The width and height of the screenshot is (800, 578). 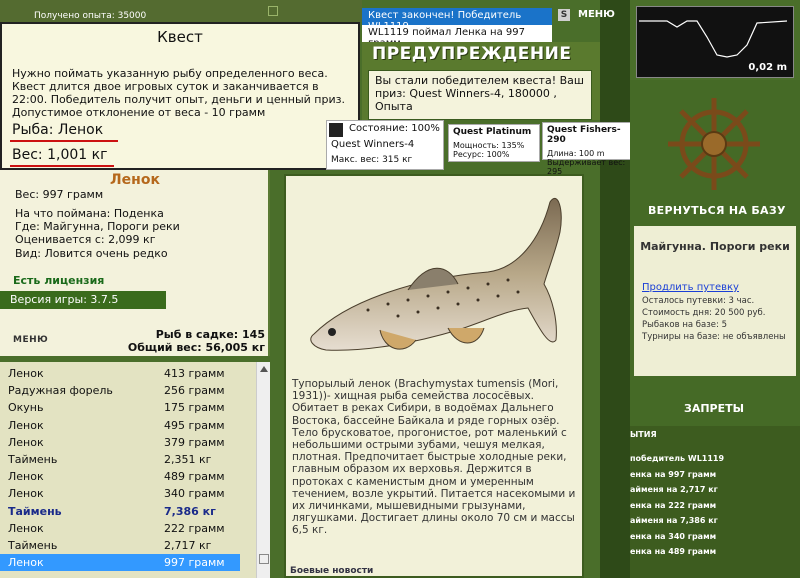 What do you see at coordinates (263, 470) in the screenshot?
I see `catch-list-scrollbar` at bounding box center [263, 470].